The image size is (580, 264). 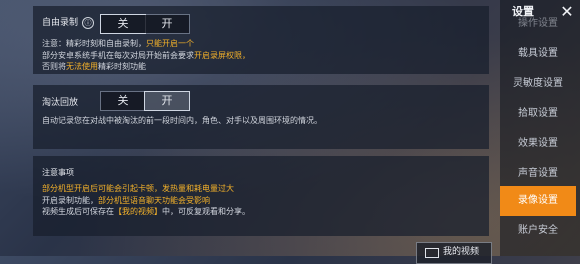 I want to click on notice-highlight: 【我的视频】, so click(x=138, y=211).